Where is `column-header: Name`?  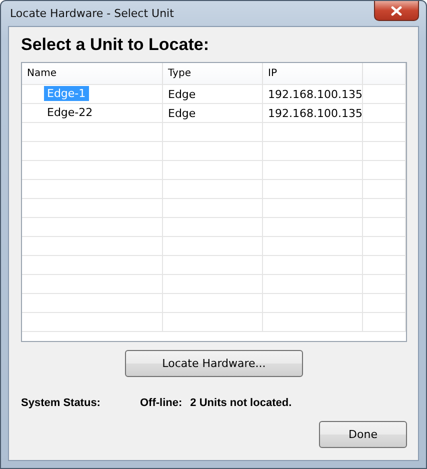
column-header: Name is located at coordinates (92, 74).